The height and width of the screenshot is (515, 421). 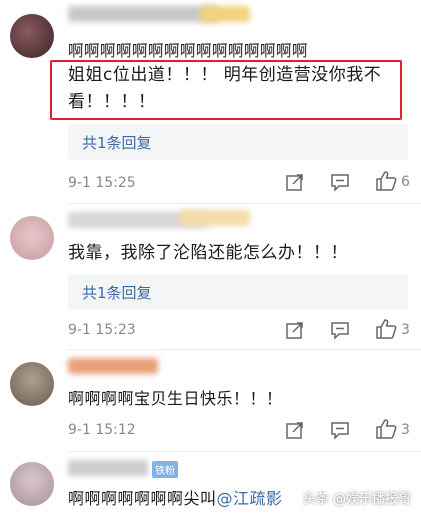 What do you see at coordinates (356, 499) in the screenshot?
I see `watermark: 头条 @娱乐播报哥` at bounding box center [356, 499].